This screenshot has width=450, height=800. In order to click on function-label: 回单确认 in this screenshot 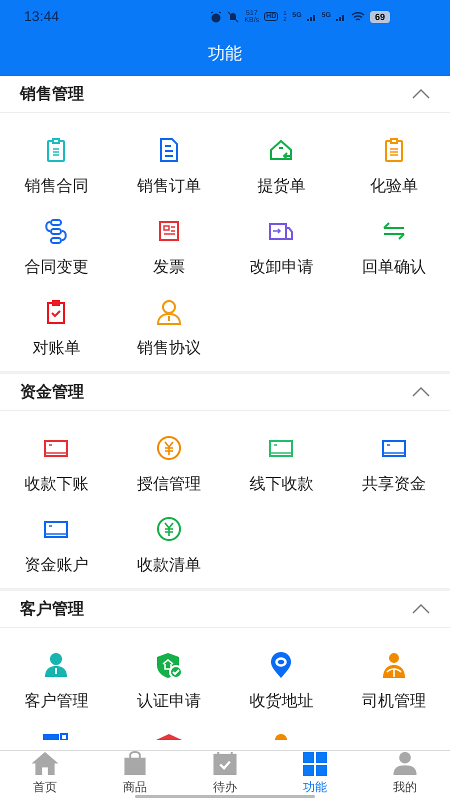, I will do `click(394, 267)`.